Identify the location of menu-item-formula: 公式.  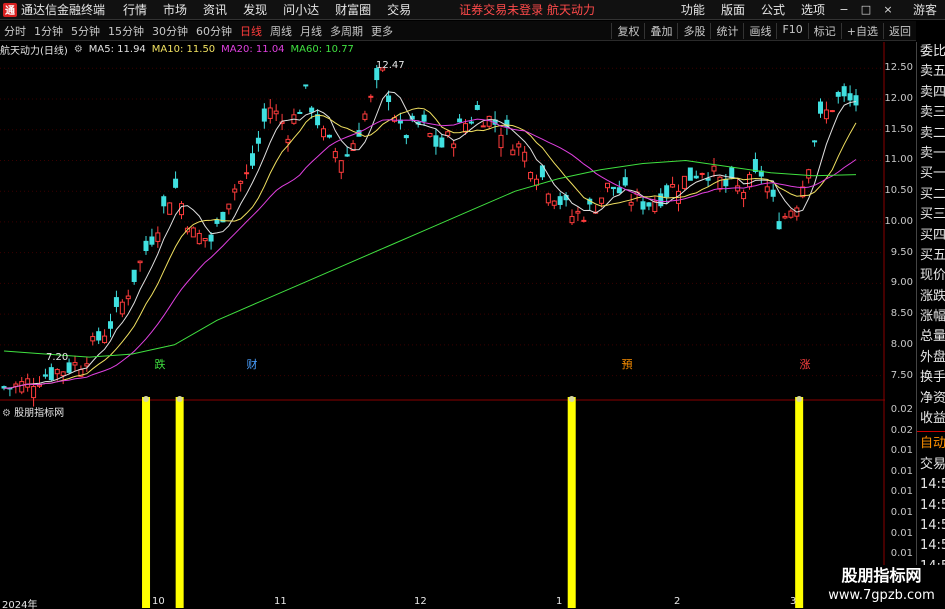
(773, 9).